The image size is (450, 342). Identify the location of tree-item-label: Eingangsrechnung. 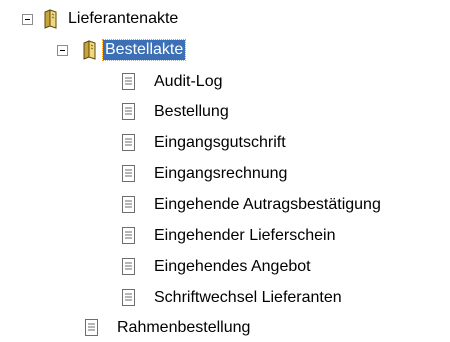
(221, 173).